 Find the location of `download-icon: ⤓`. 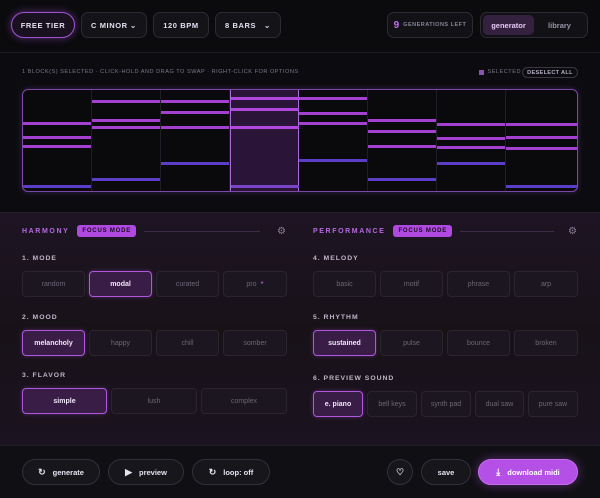

download-icon: ⤓ is located at coordinates (498, 471).